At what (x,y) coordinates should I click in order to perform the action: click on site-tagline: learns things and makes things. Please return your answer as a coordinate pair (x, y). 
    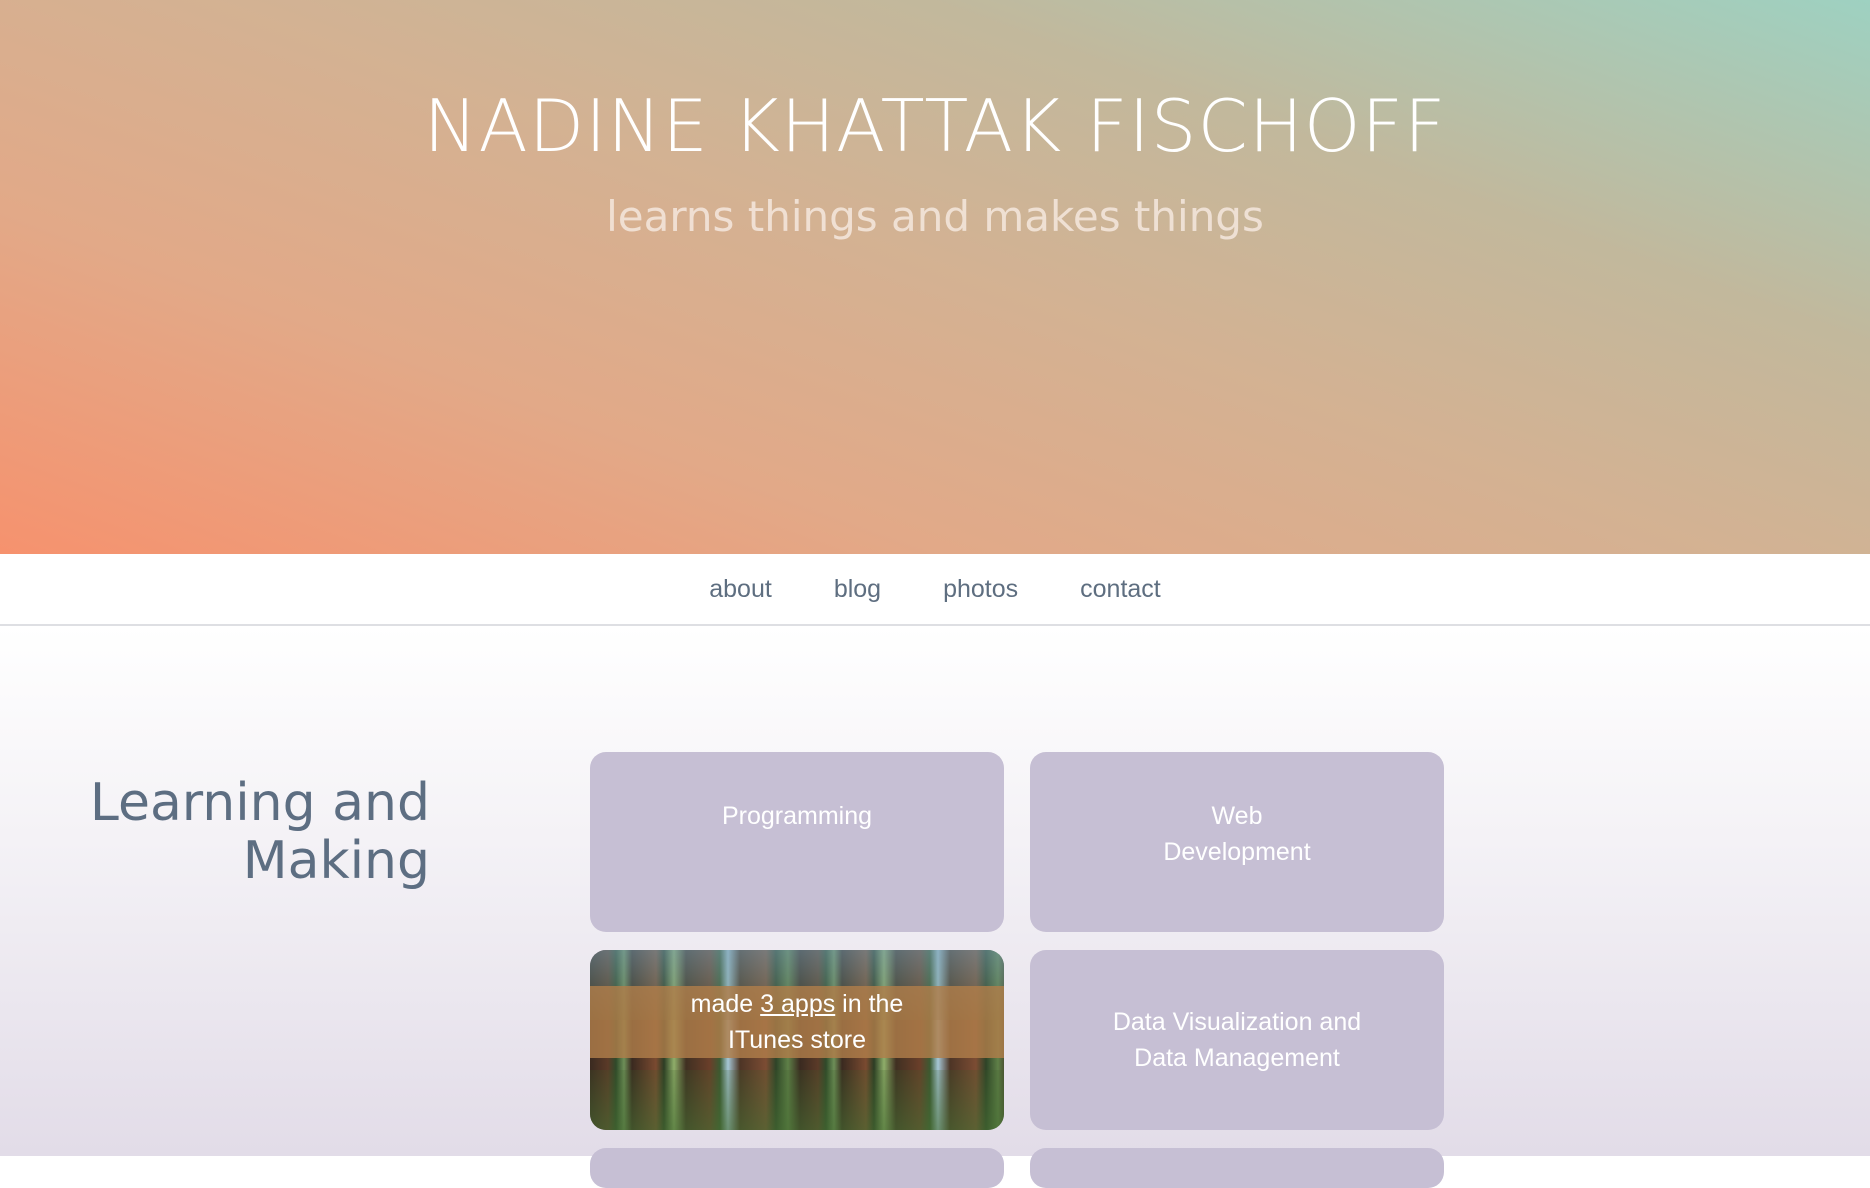
    Looking at the image, I should click on (935, 216).